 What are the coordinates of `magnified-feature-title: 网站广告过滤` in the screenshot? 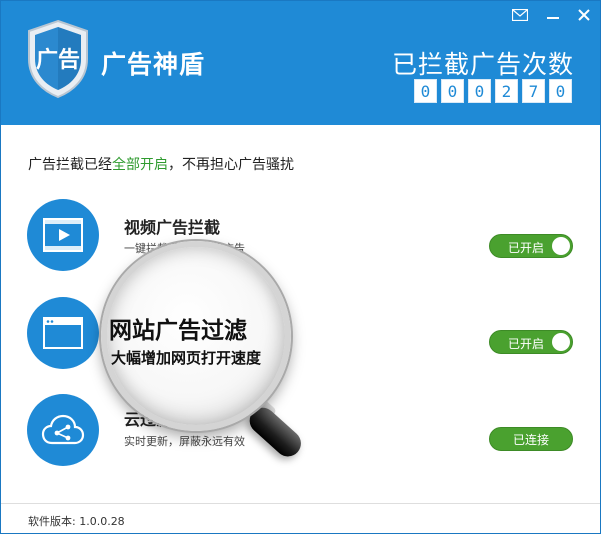 It's located at (178, 331).